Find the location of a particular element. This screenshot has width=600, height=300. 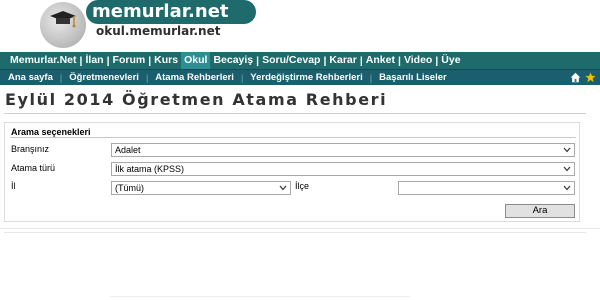

panel-divider is located at coordinates (293, 137).